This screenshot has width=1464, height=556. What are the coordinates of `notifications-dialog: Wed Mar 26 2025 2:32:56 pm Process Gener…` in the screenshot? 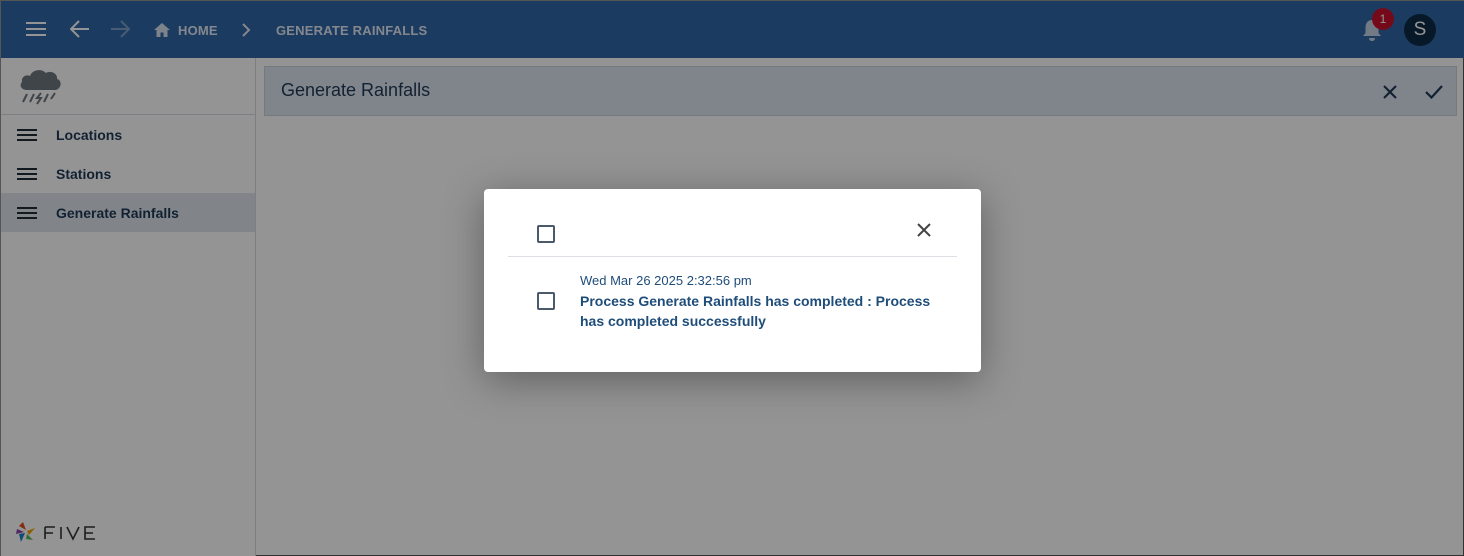 It's located at (732, 280).